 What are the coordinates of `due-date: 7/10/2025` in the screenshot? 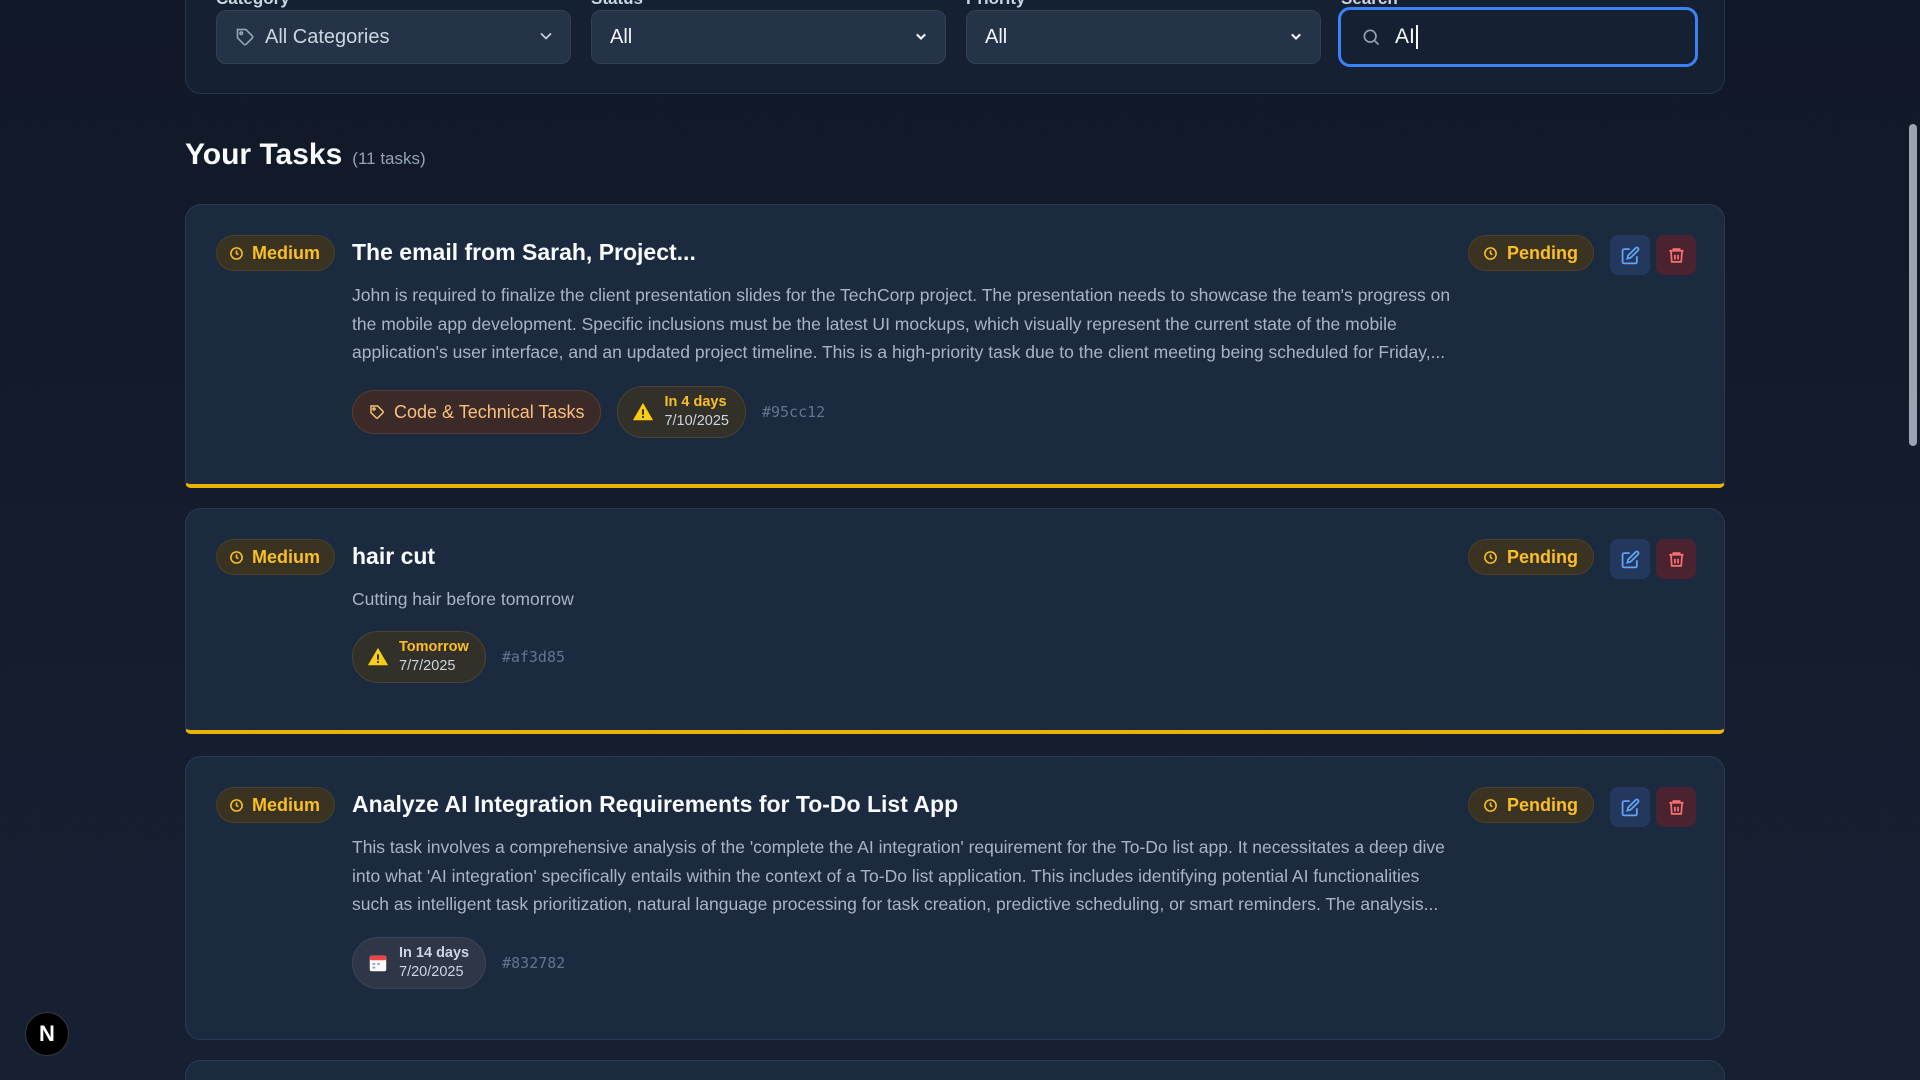 It's located at (696, 421).